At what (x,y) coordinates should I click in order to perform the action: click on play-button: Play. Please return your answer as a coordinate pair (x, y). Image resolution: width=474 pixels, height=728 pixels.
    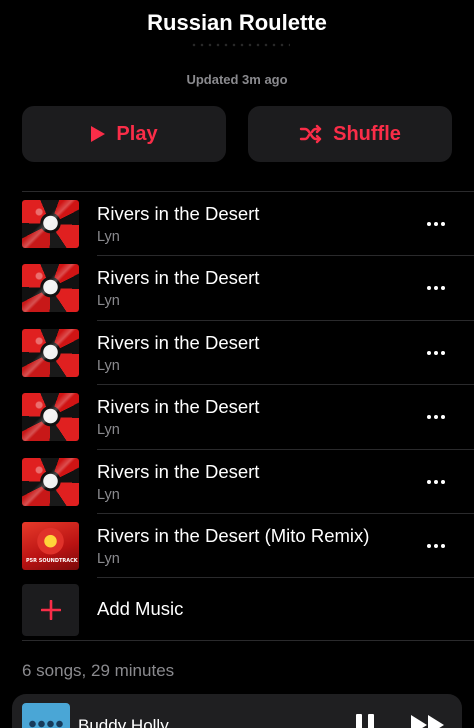
    Looking at the image, I should click on (124, 134).